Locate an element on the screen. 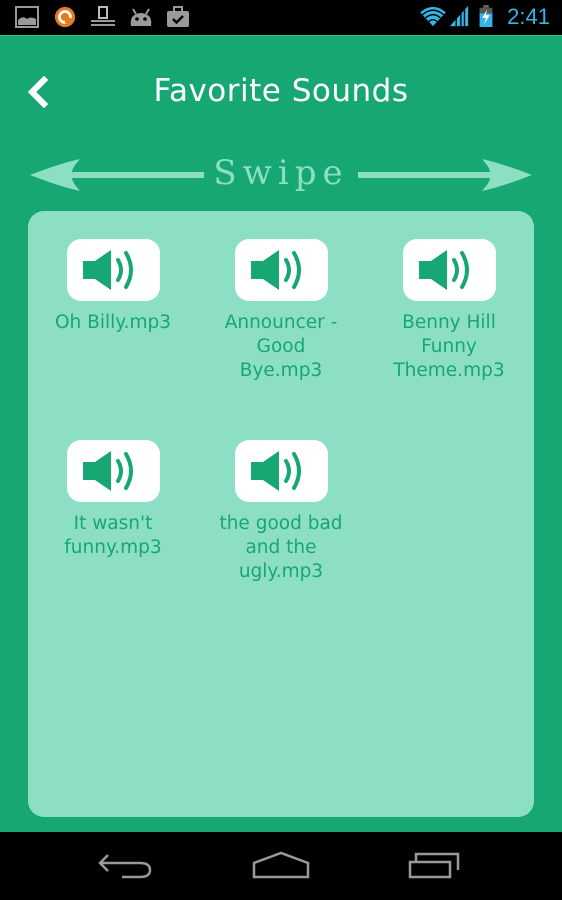 The image size is (562, 900). sound-item: It wasn't funny.mp3 is located at coordinates (113, 500).